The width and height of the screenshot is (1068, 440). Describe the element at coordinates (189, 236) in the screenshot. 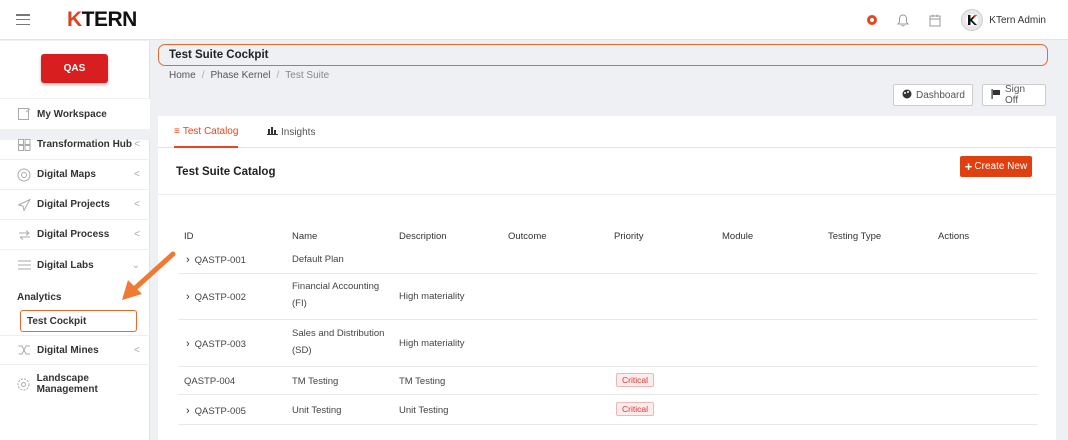

I see `column-header-id: ID` at that location.